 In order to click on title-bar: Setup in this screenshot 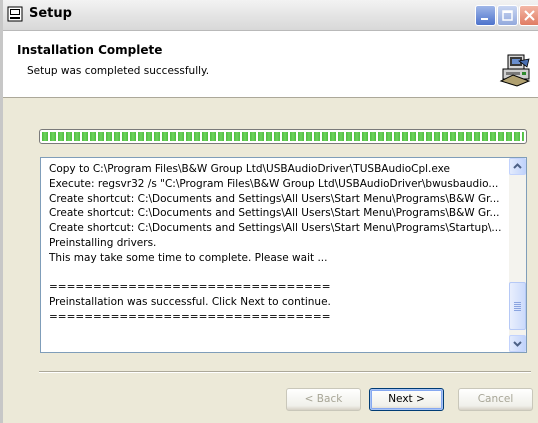, I will do `click(270, 15)`.